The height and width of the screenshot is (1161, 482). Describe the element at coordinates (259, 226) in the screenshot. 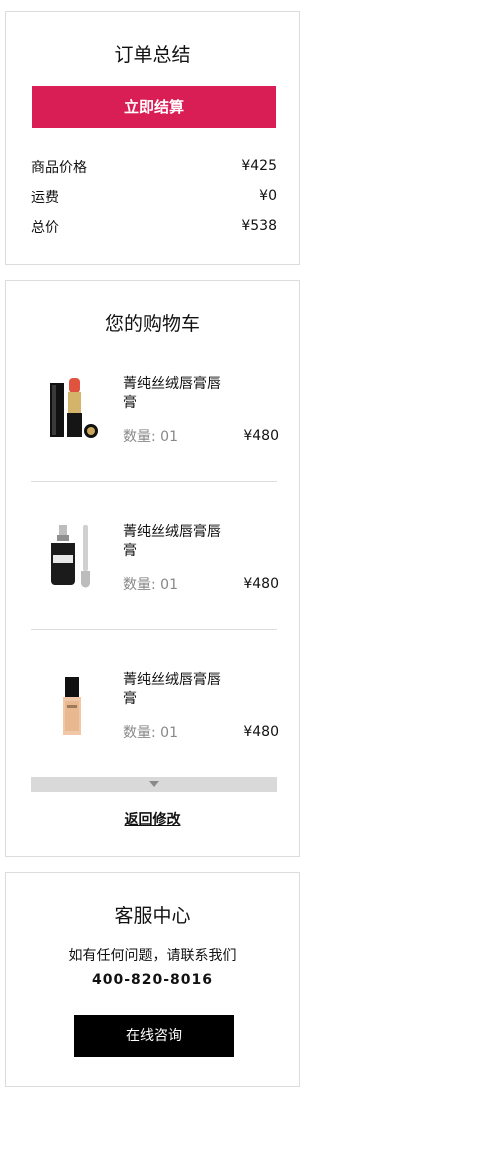

I see `summary-row-value: ¥538` at that location.